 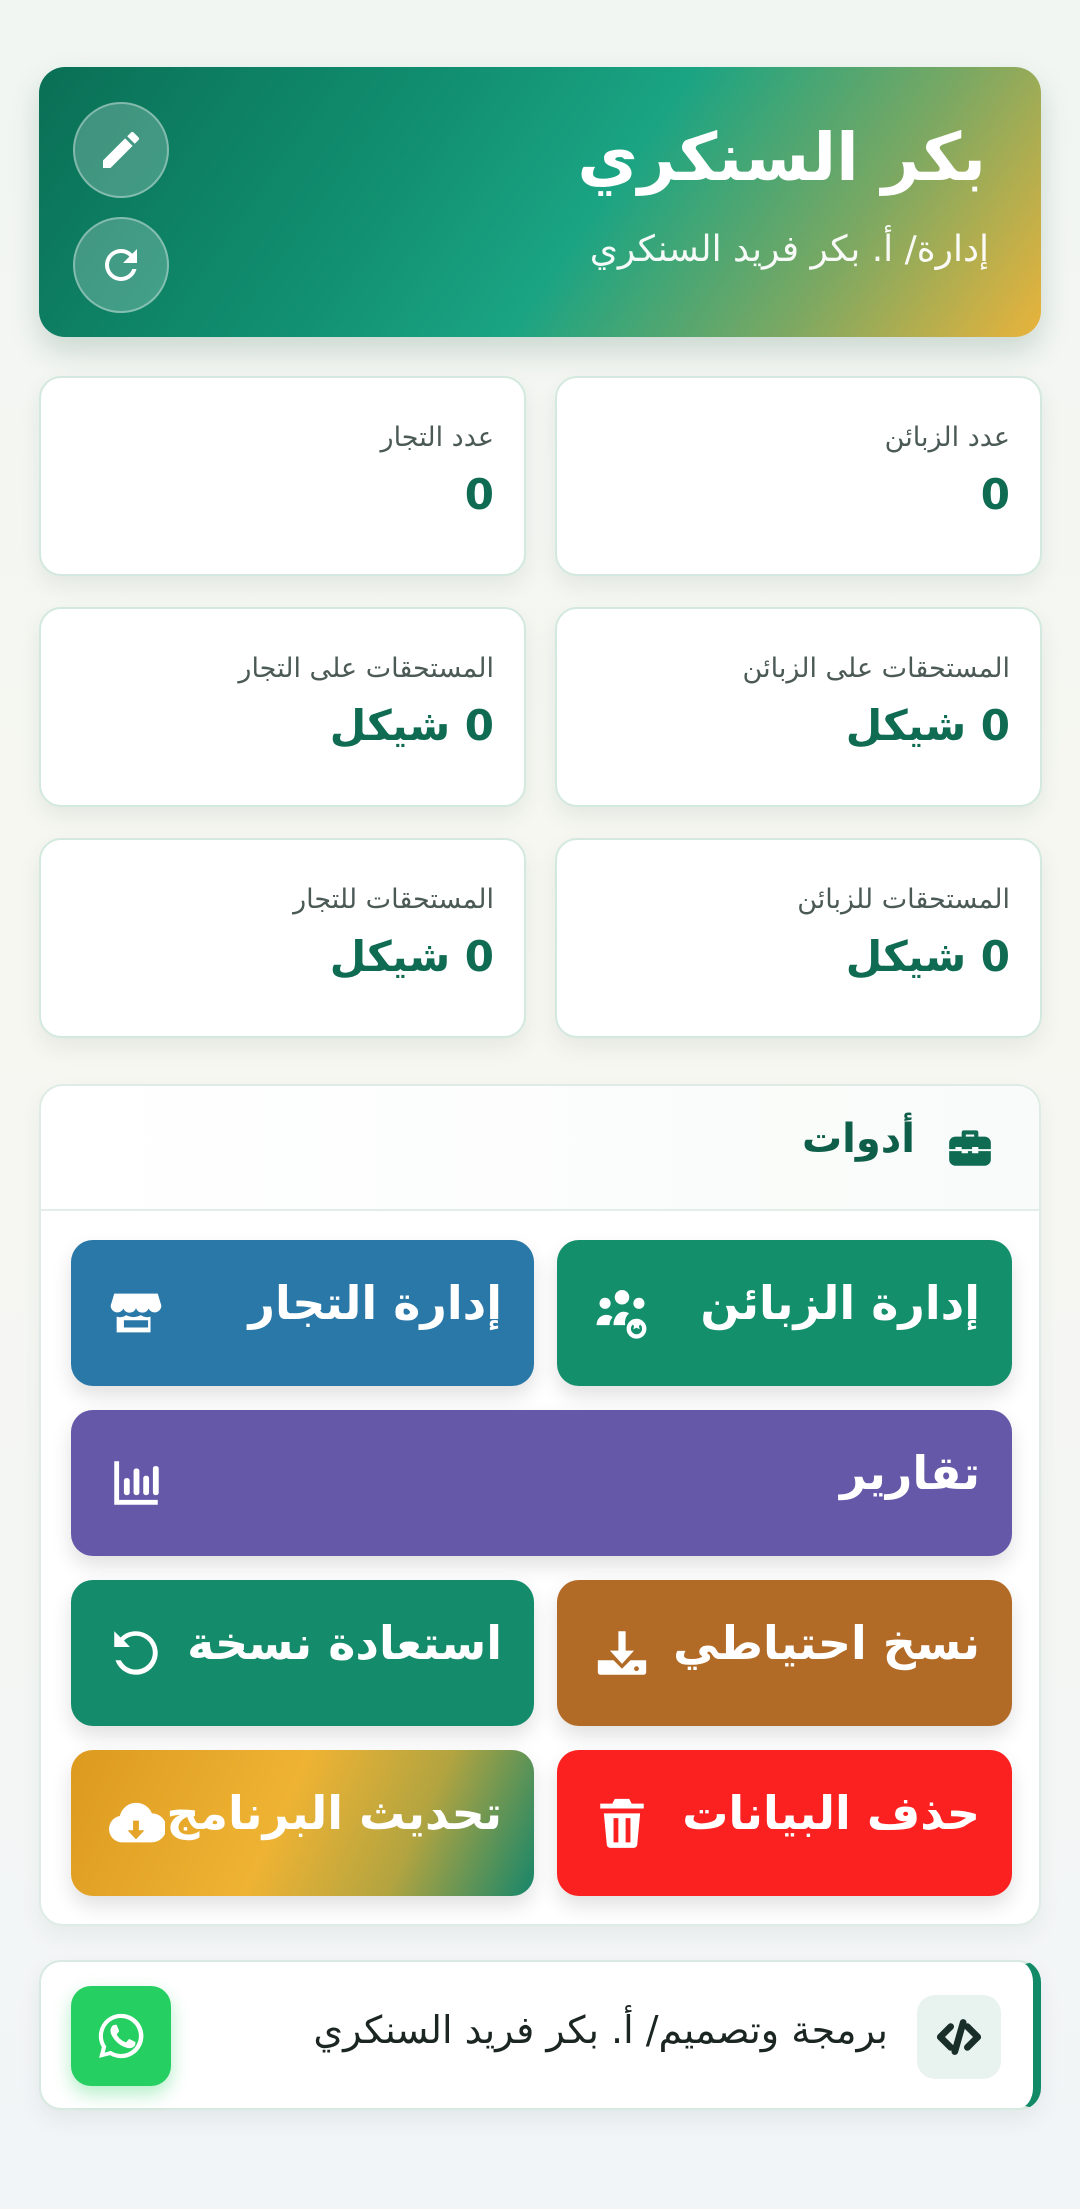 I want to click on toolbox-icon, so click(x=970, y=1147).